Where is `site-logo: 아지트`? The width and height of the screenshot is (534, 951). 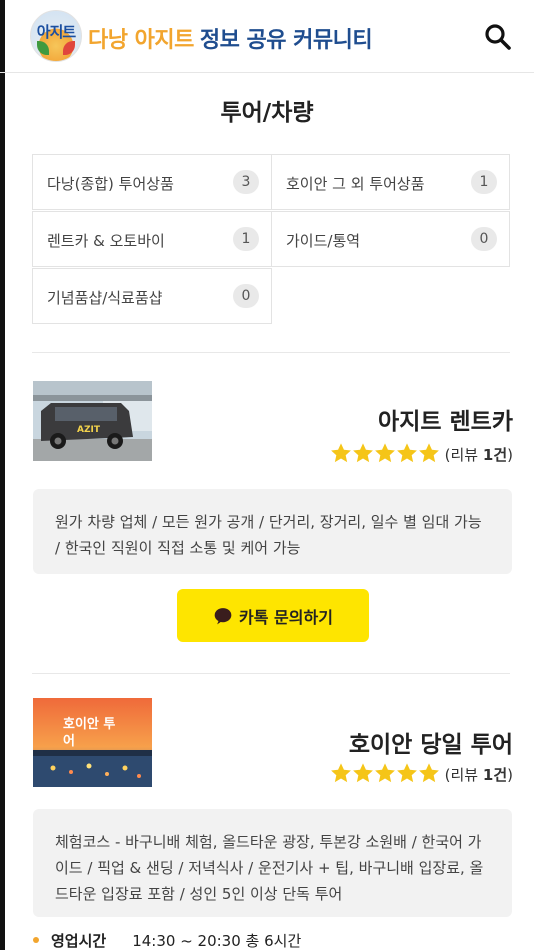
site-logo: 아지트 is located at coordinates (56, 36).